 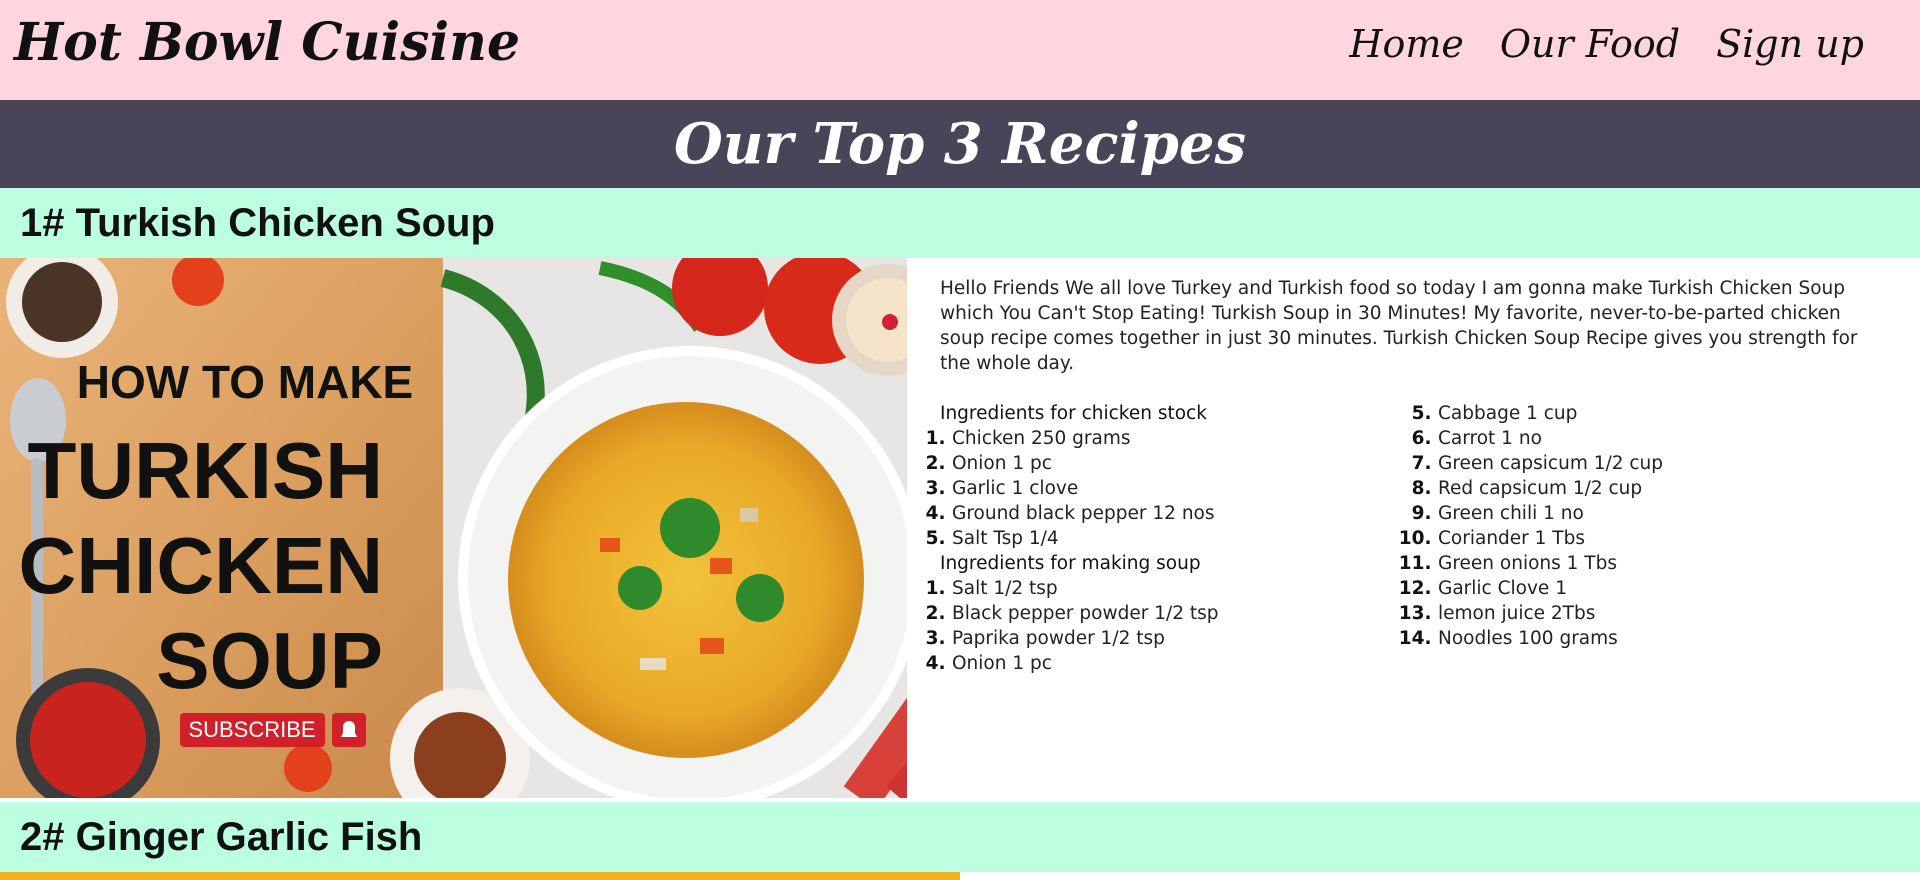 I want to click on list-item: Chicken 250 grams, so click(x=1183, y=438).